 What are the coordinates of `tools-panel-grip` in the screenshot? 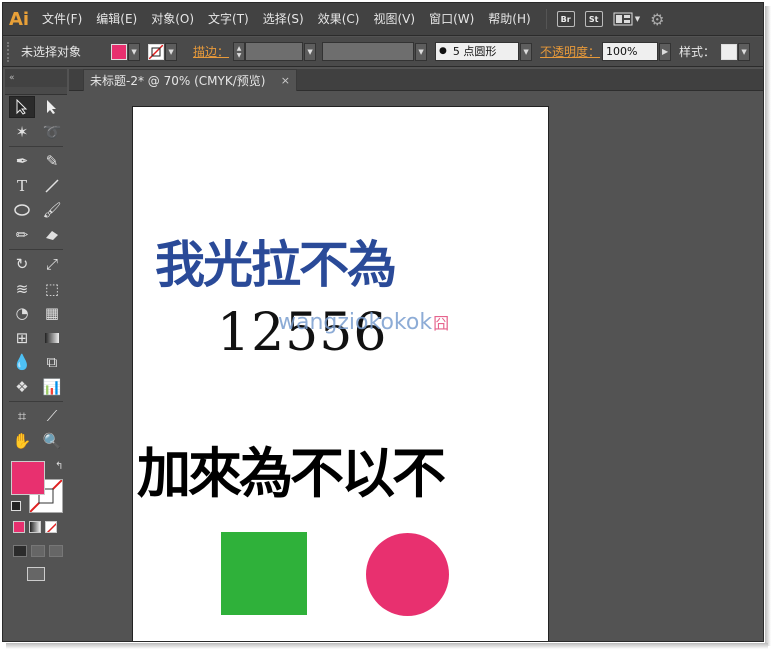 It's located at (36, 91).